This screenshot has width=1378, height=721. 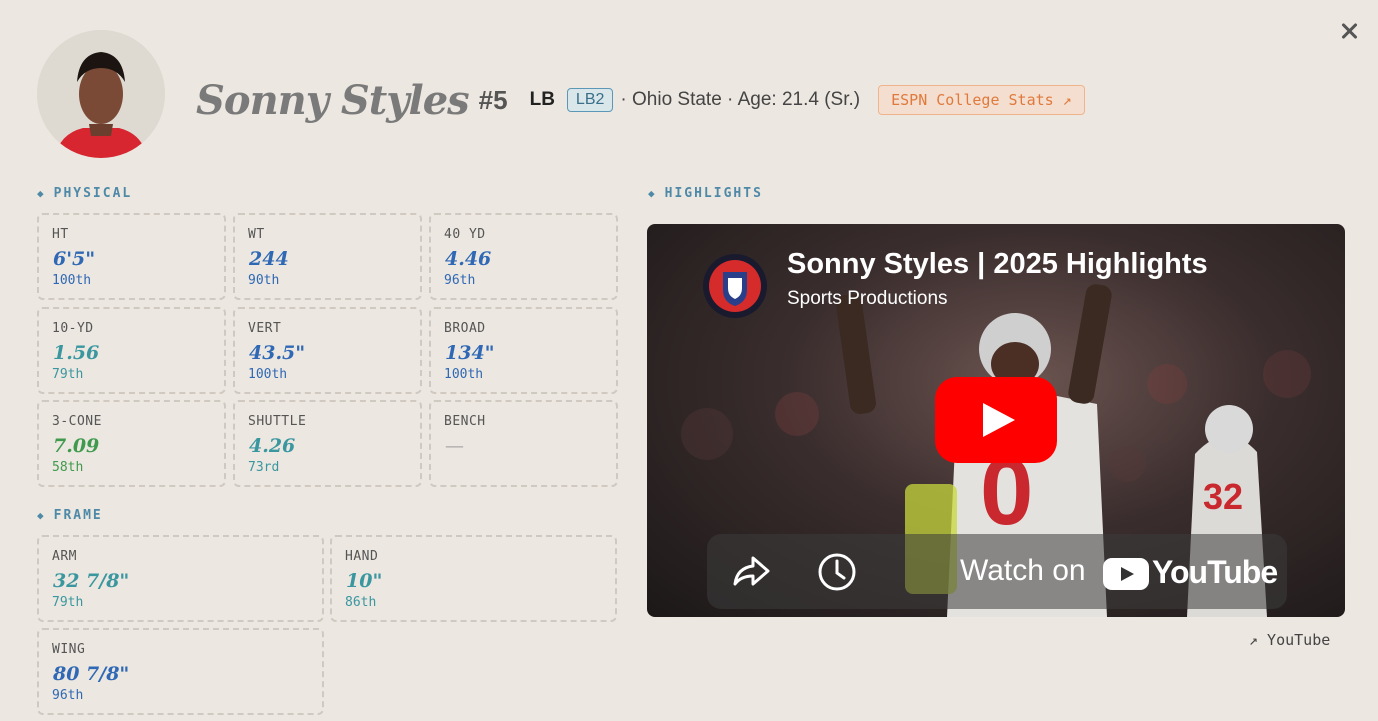 What do you see at coordinates (465, 234) in the screenshot?
I see `stat-label: 40 YD` at bounding box center [465, 234].